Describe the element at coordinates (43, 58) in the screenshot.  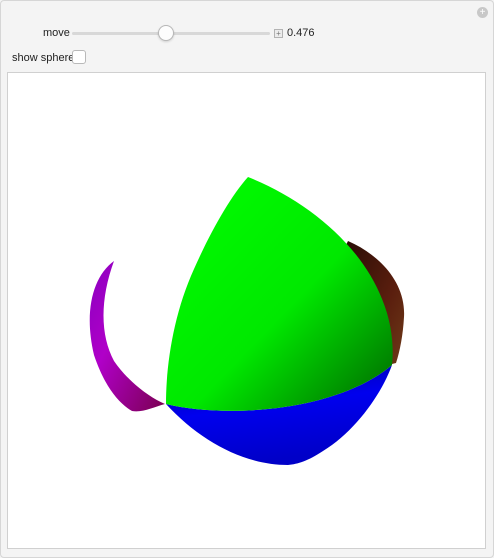
I see `show-sphere-label: show sphere` at that location.